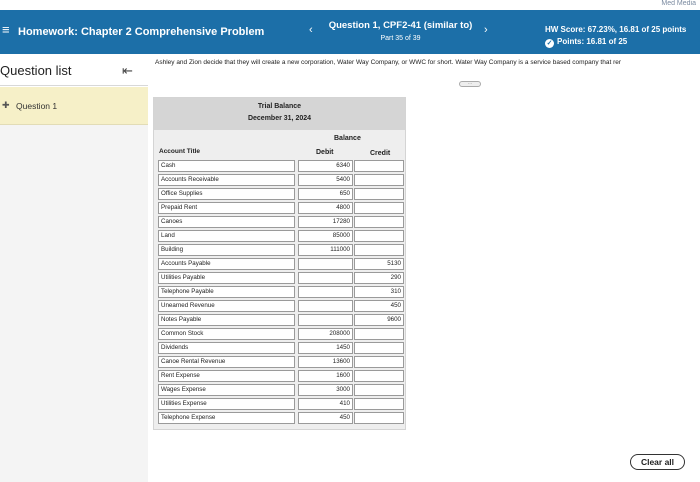 The height and width of the screenshot is (482, 700). I want to click on question-list-title: Question list, so click(36, 70).